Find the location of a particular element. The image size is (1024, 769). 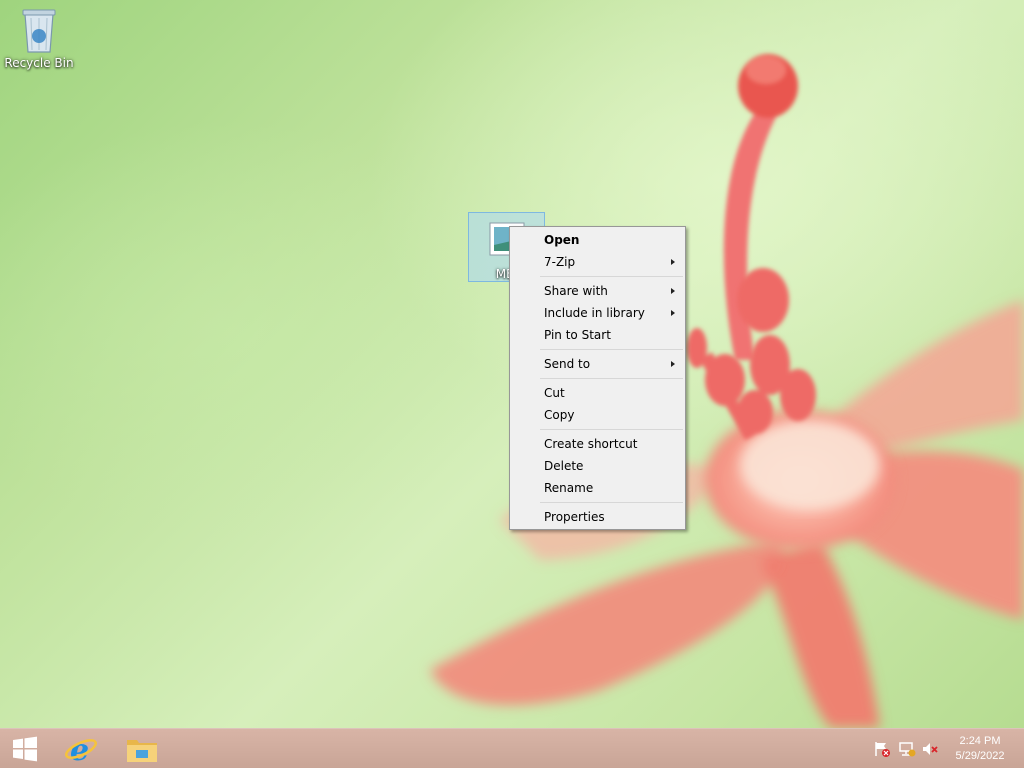

recycle-bin-desktop-icon: Recycle Bin is located at coordinates (39, 38).